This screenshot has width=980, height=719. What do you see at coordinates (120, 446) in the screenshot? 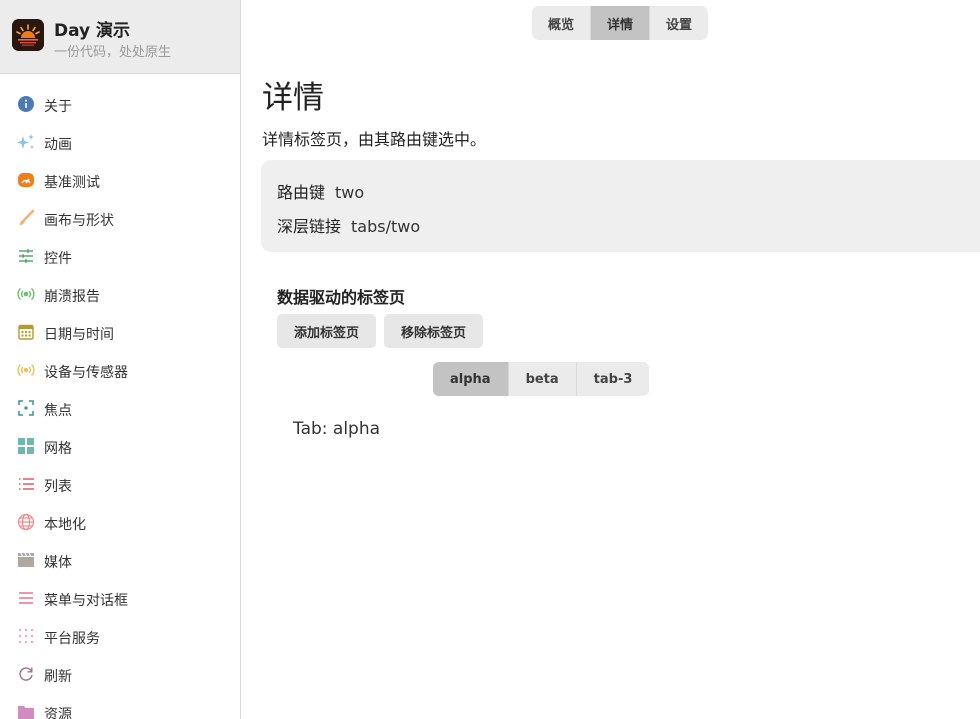
I see `sidebar-item-grid: 网格` at bounding box center [120, 446].